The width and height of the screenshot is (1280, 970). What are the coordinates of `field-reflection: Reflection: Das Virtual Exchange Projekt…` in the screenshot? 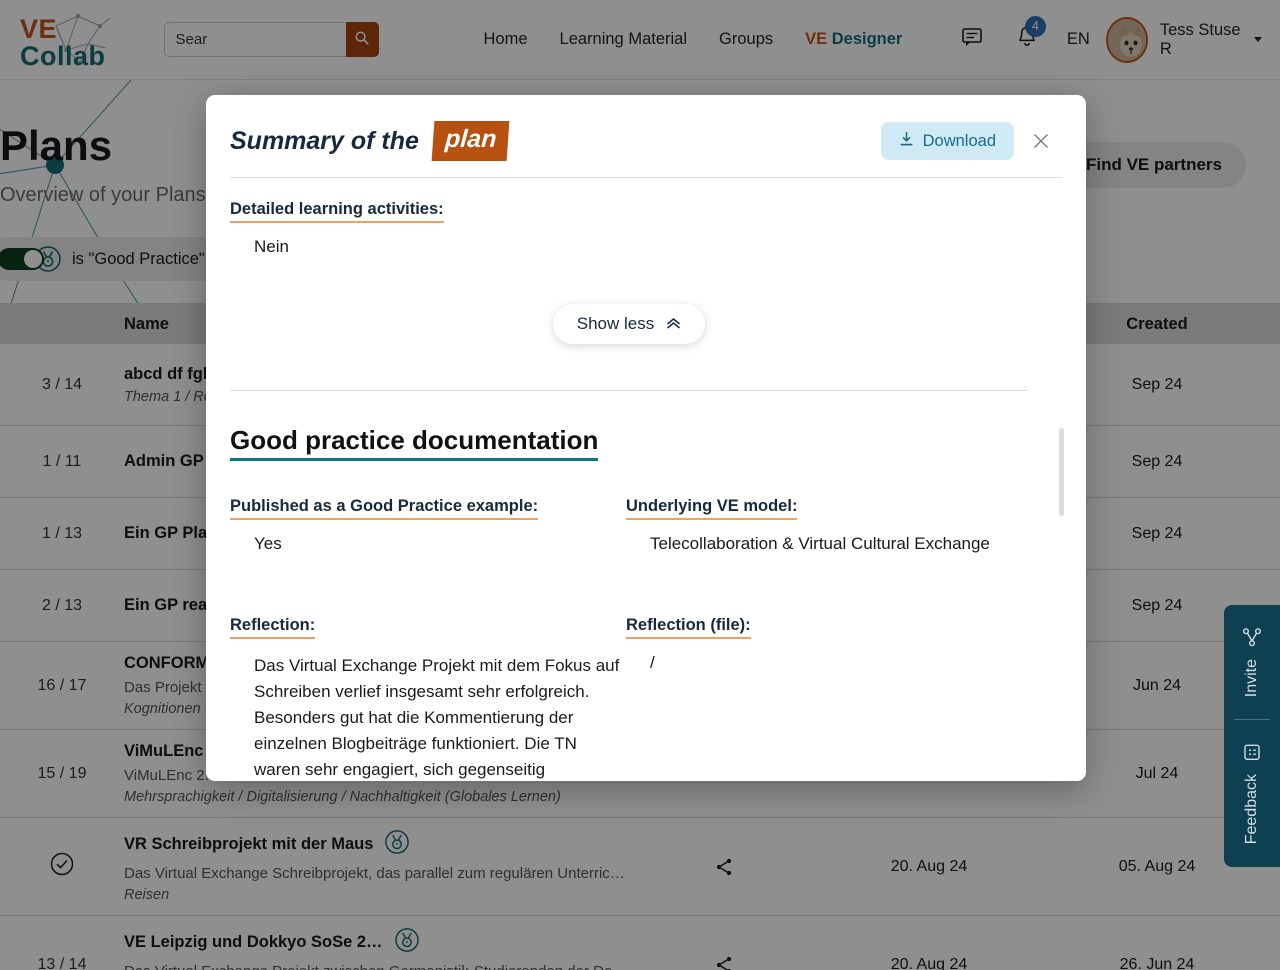 It's located at (428, 698).